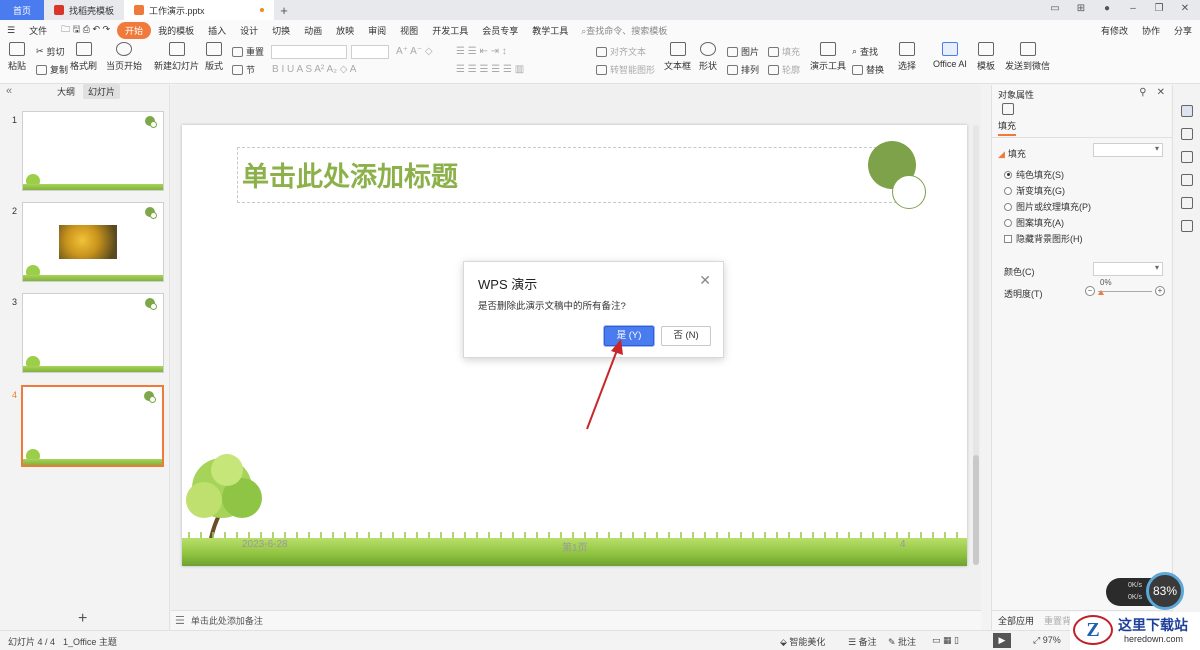 This screenshot has height=650, width=1200. What do you see at coordinates (83, 57) in the screenshot?
I see `format-painter-button: 格式刷` at bounding box center [83, 57].